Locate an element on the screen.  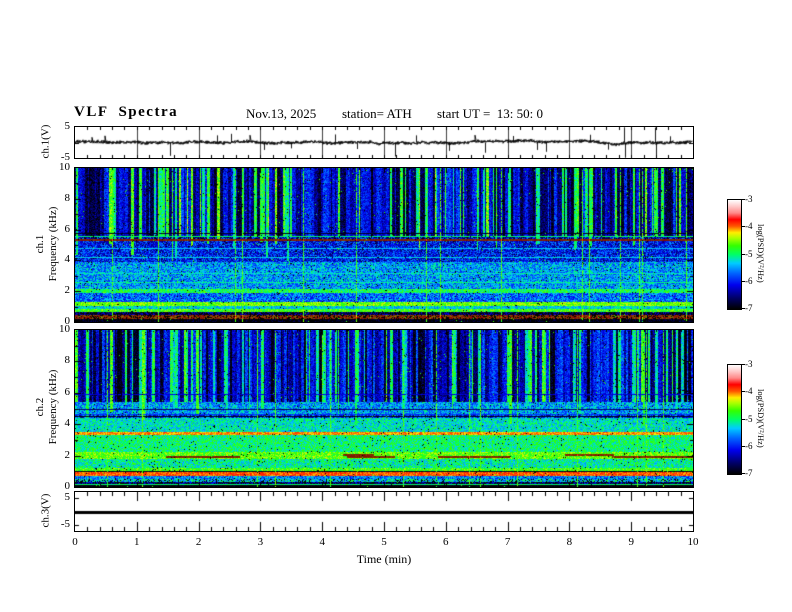
x-tick-label: 8 is located at coordinates (569, 542).